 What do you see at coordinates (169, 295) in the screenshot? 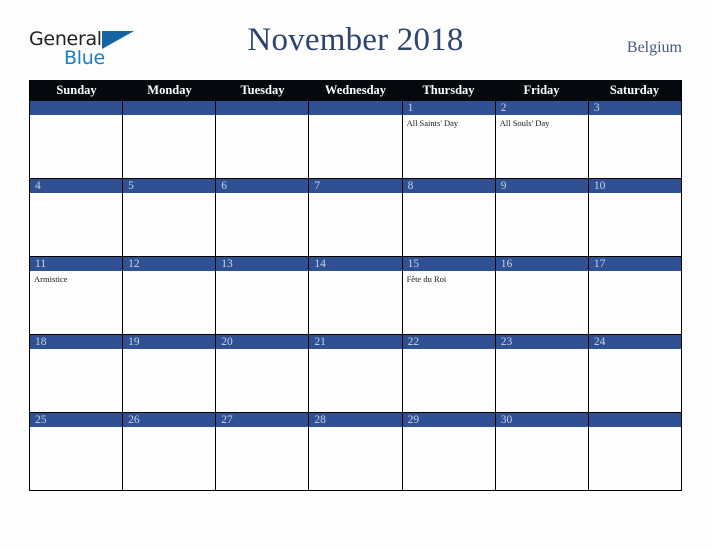
I see `day-cell-12: 12` at bounding box center [169, 295].